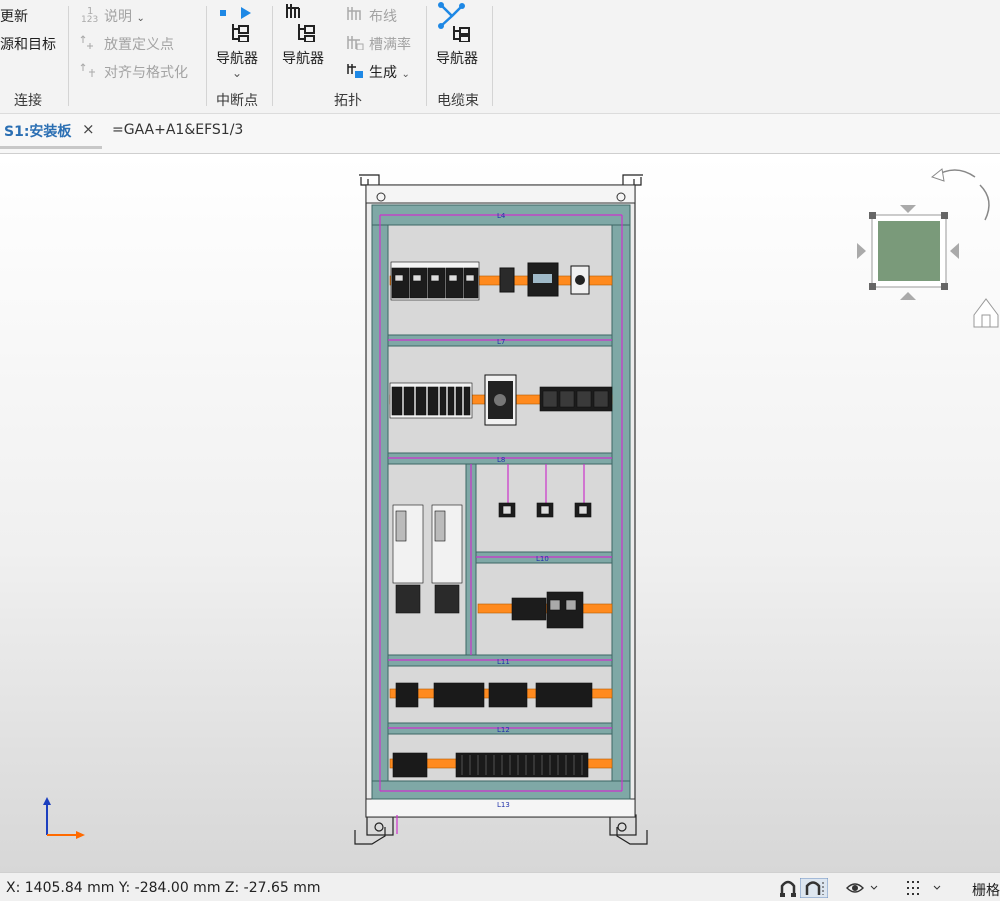  I want to click on topology-navigator-icon, so click(300, 23).